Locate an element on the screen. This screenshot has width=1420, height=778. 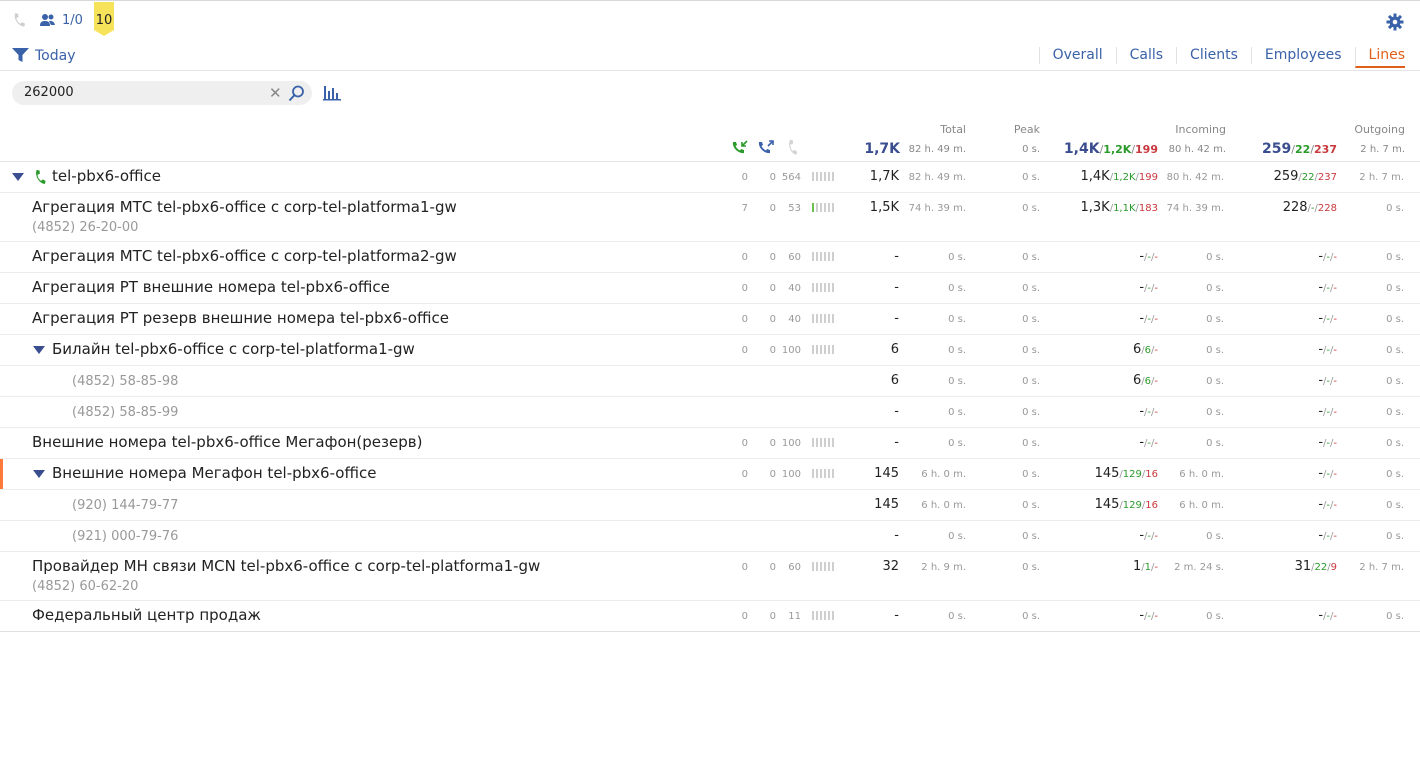
channel-load-bars is located at coordinates (824, 318).